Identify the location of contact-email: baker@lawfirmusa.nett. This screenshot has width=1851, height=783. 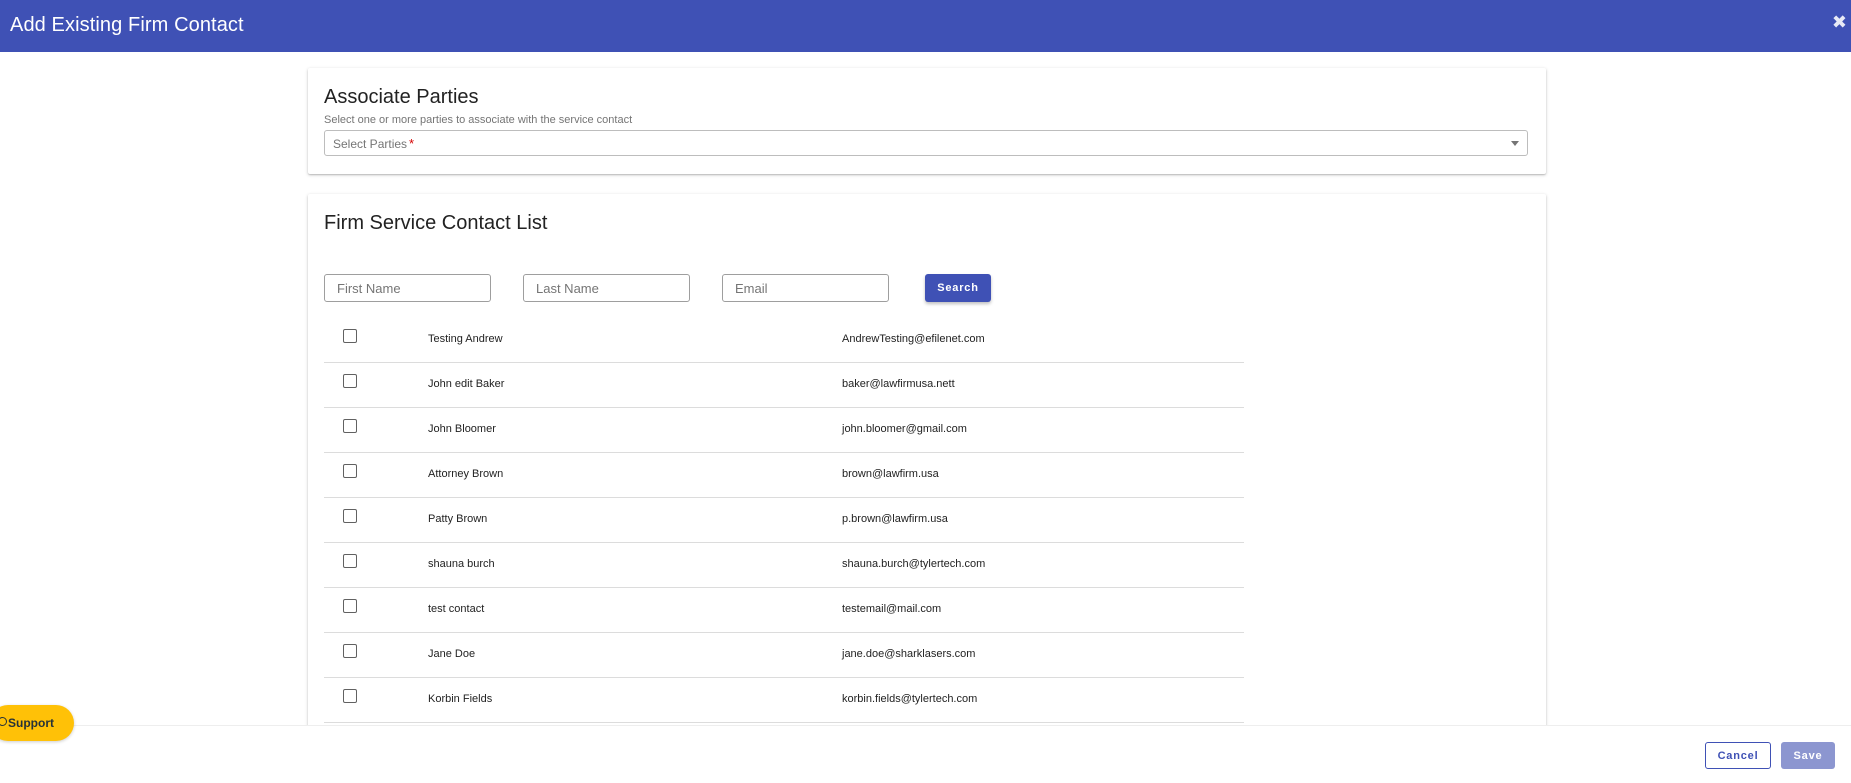
(898, 384).